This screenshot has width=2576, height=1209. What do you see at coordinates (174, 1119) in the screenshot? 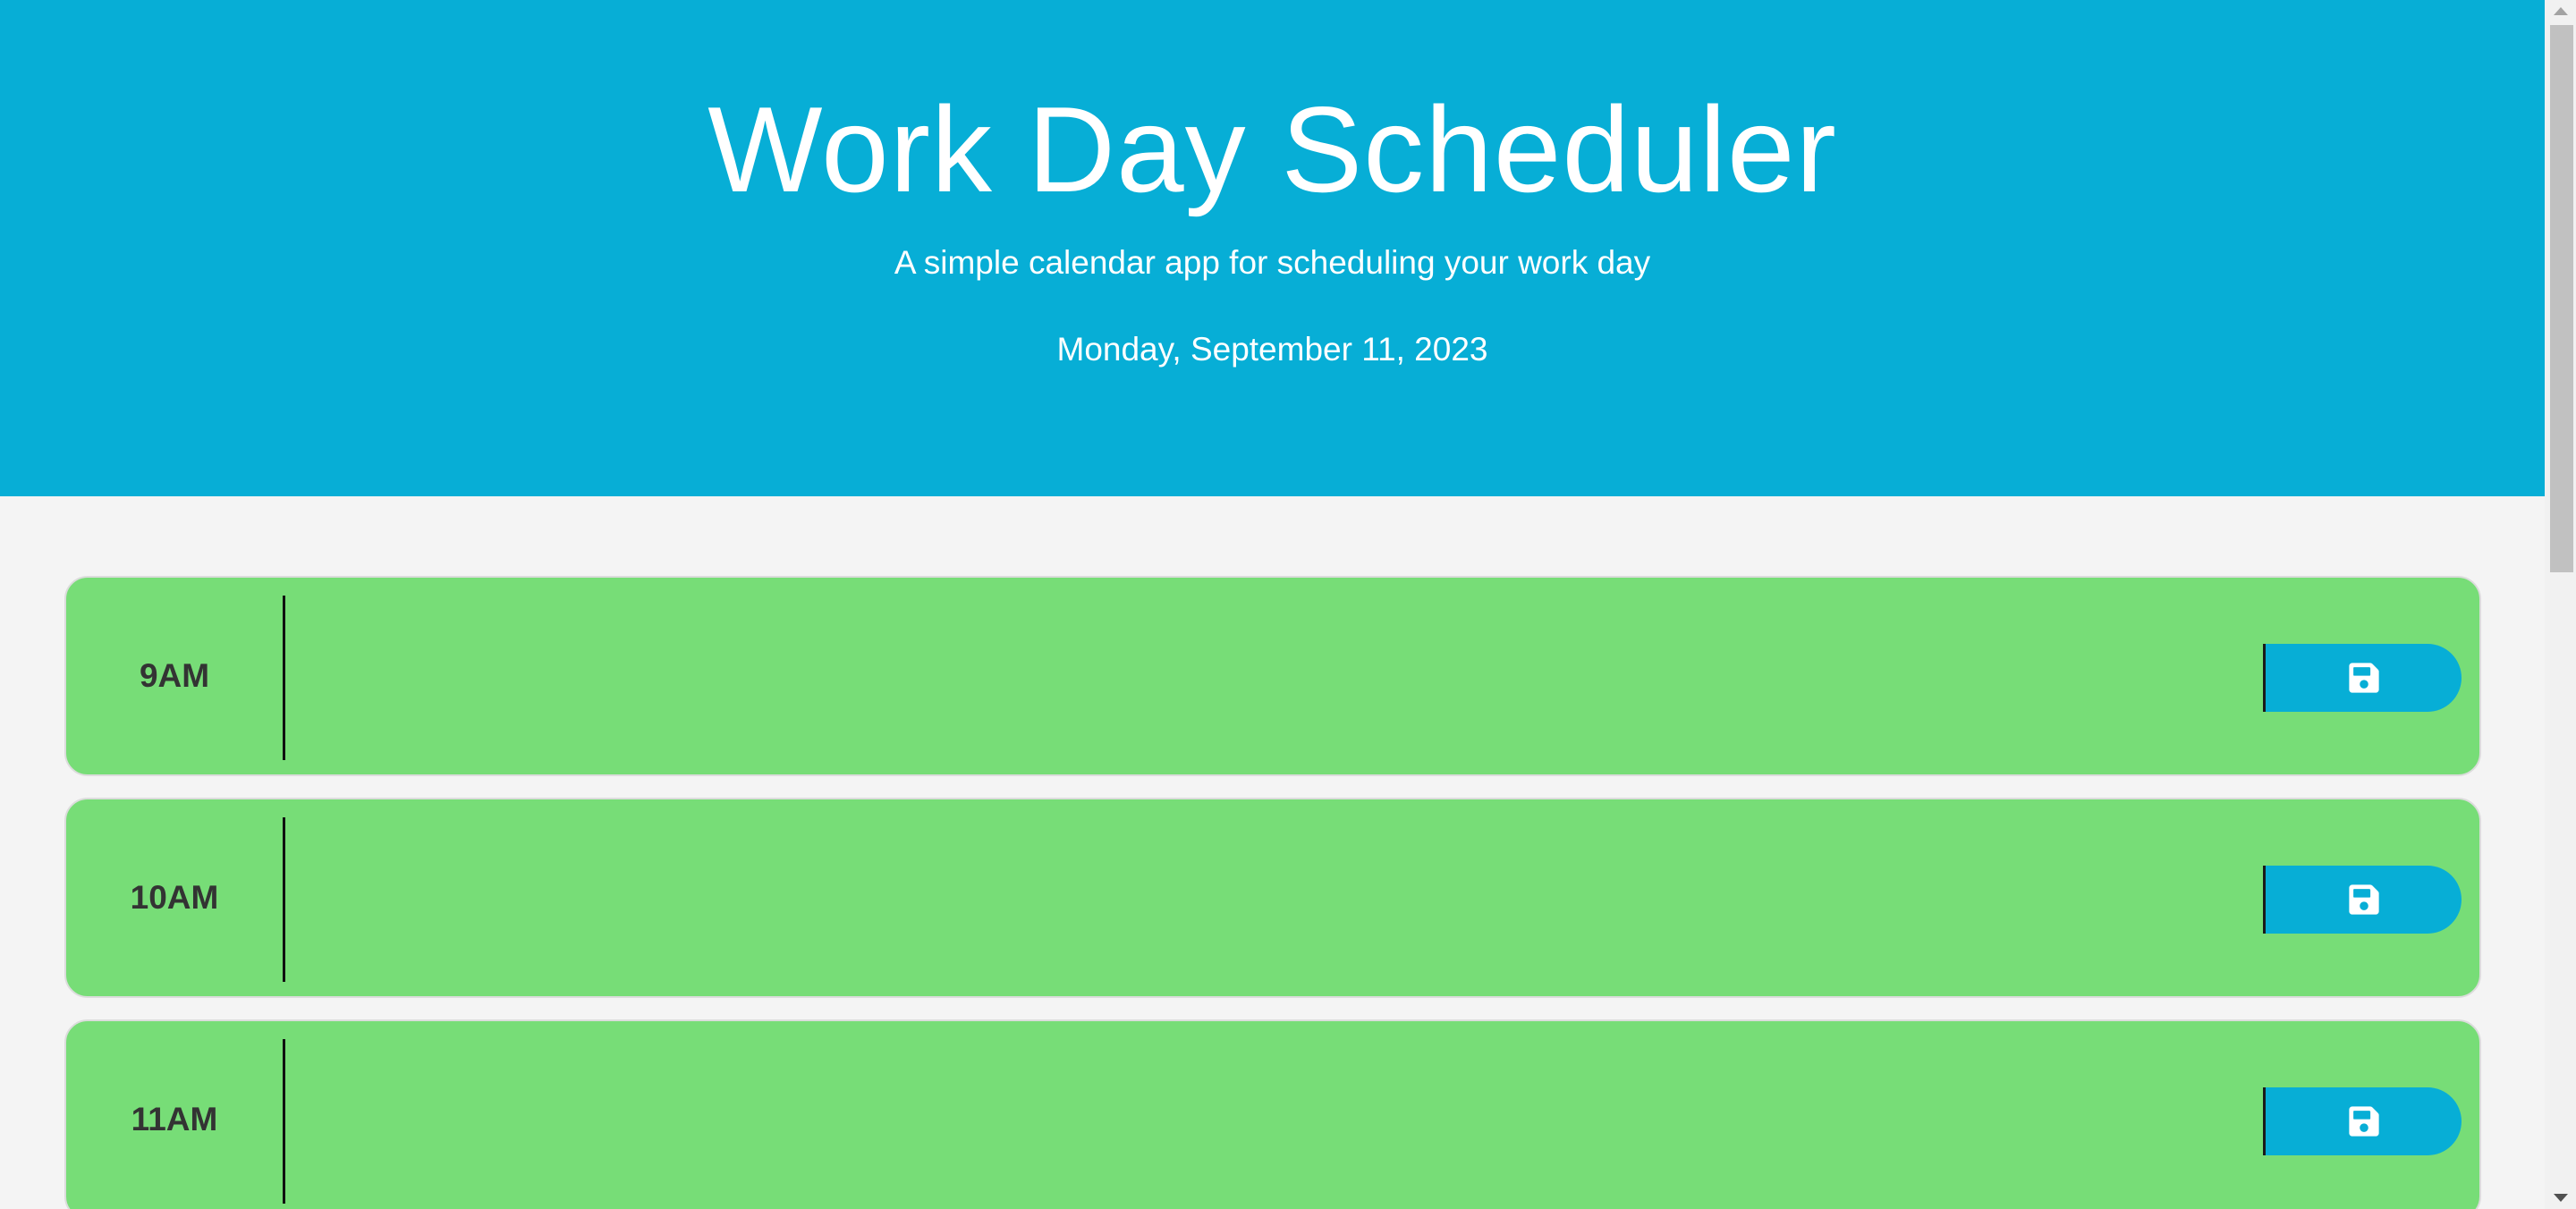
I see `hour-label: 11AM` at bounding box center [174, 1119].